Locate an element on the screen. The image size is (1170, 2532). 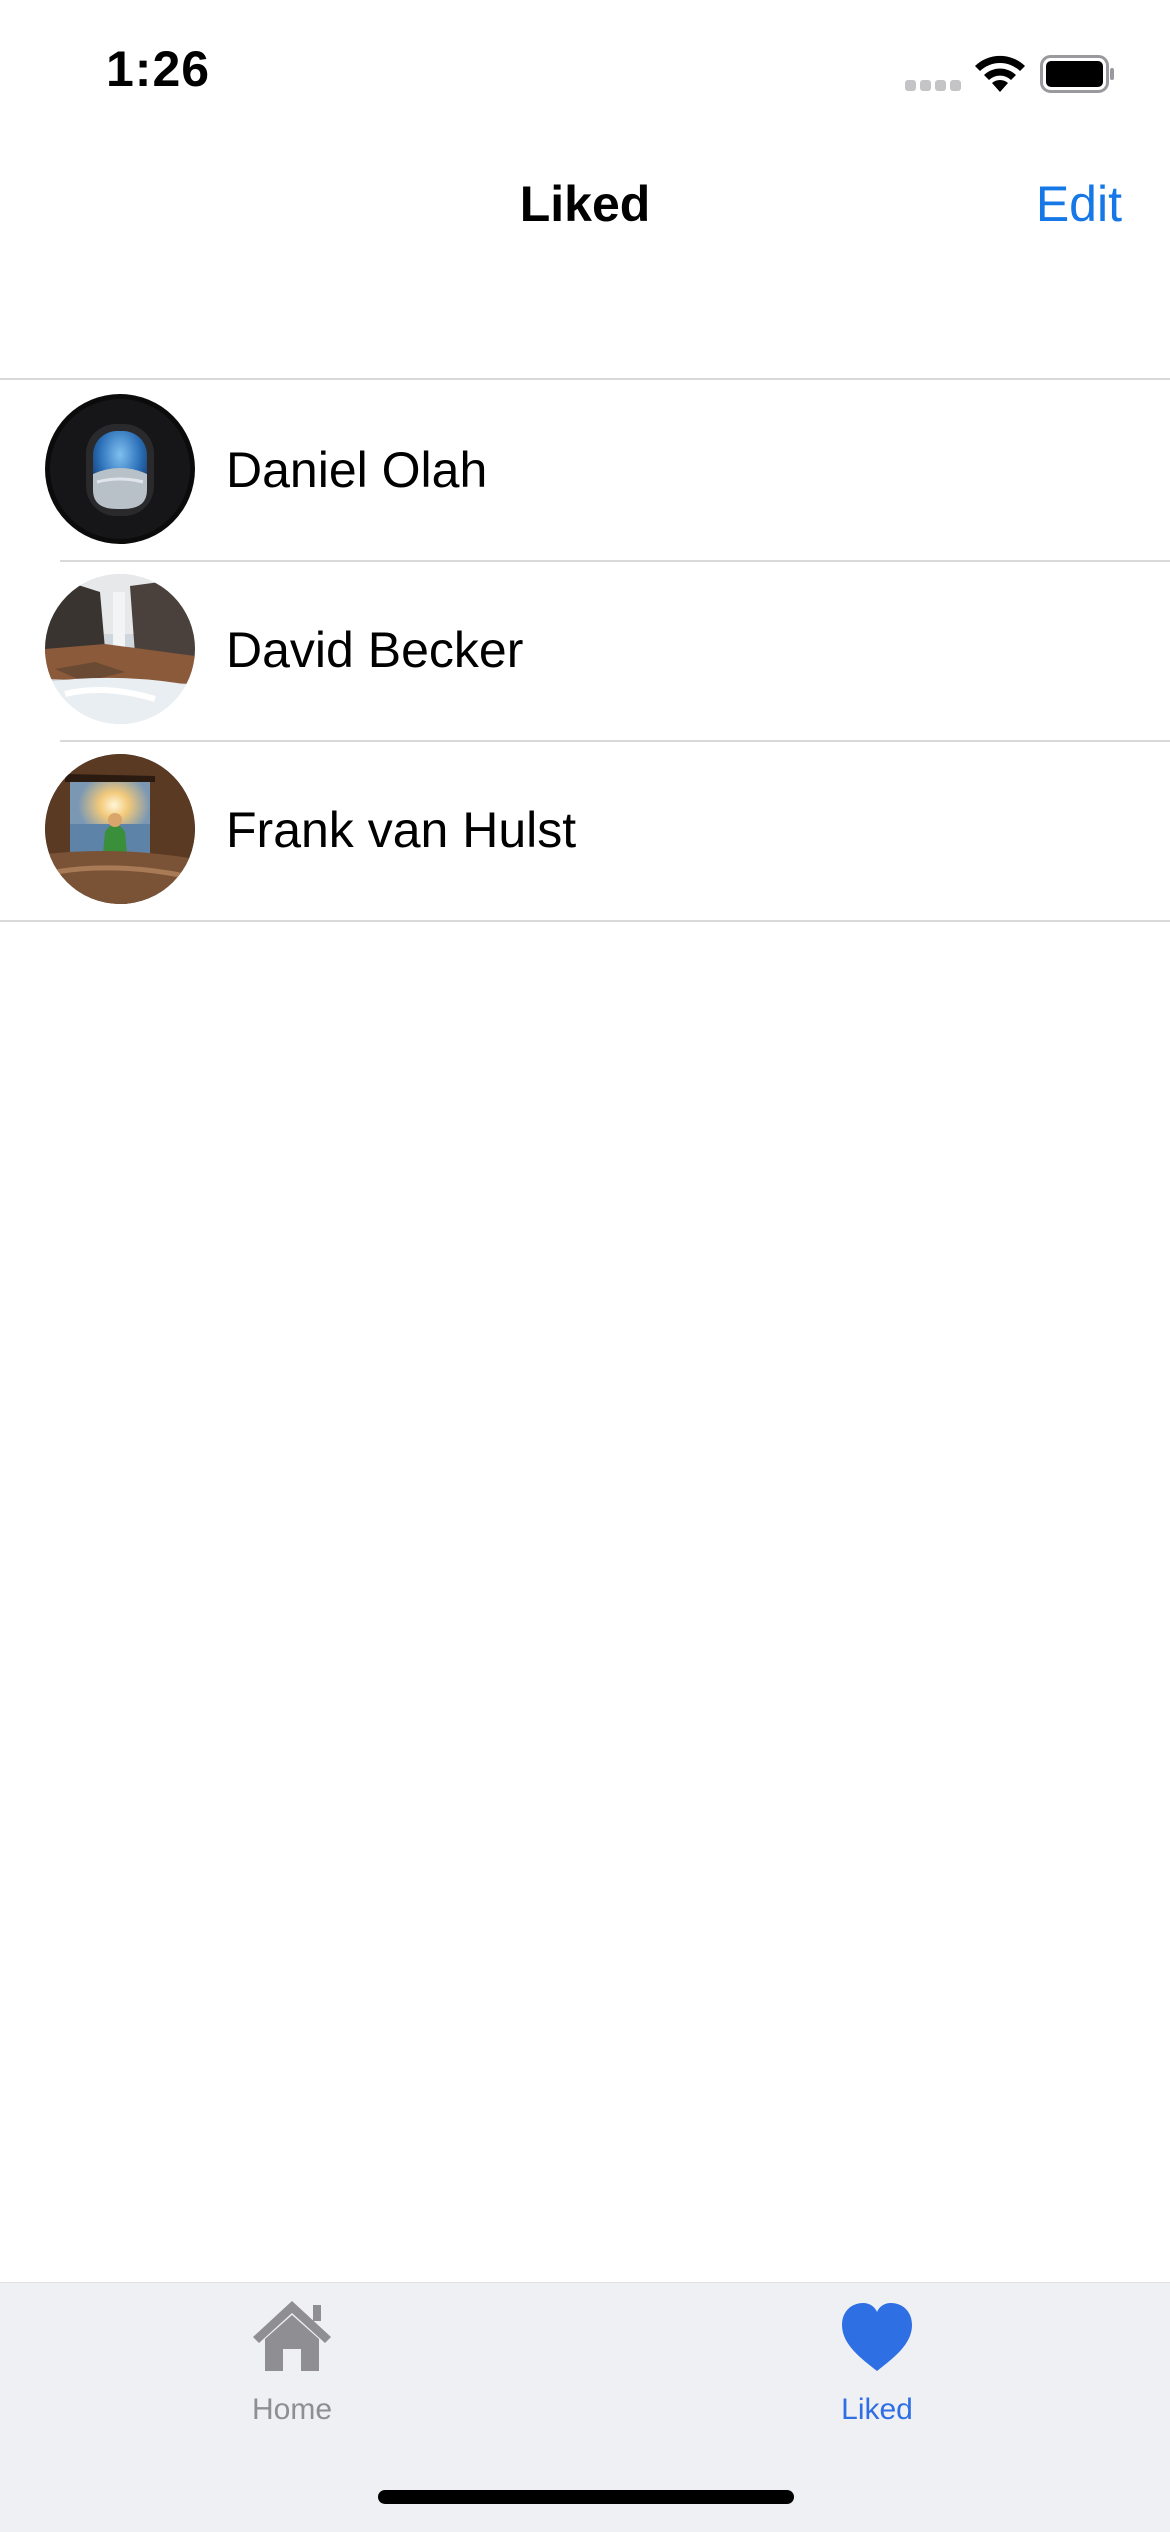
tab-home-label: Home is located at coordinates (292, 2409).